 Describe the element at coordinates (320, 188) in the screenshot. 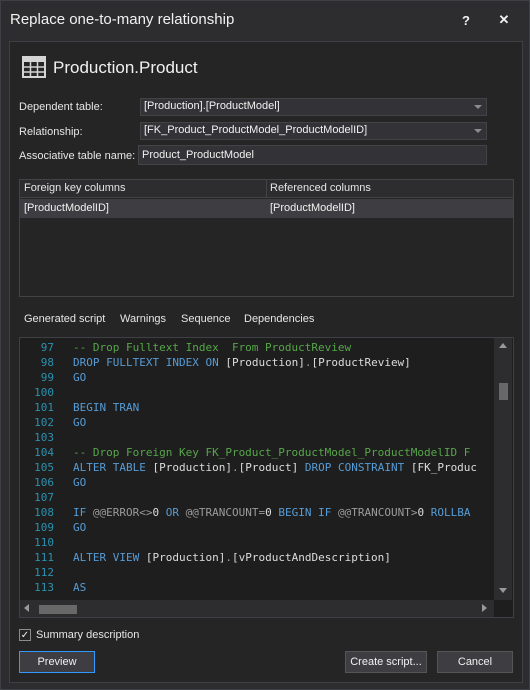

I see `grid-header-referenced: Referenced columns` at that location.